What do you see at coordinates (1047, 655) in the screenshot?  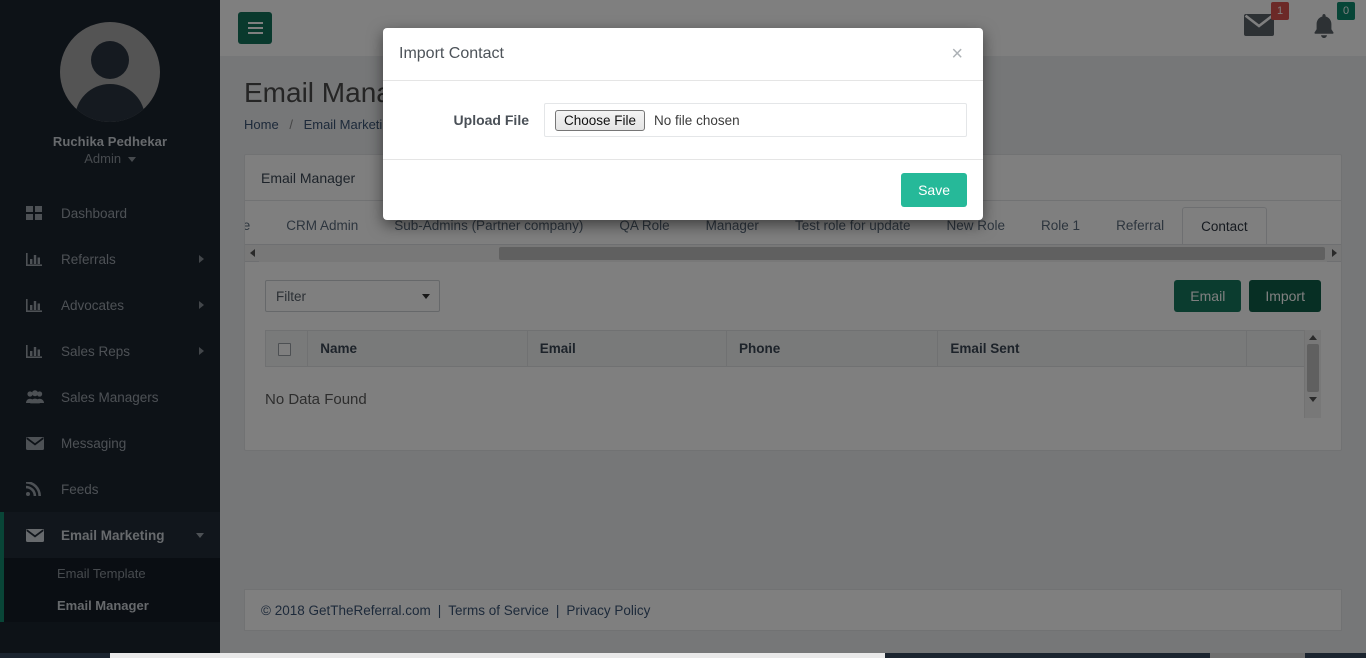 I see `strip-segment-dark` at bounding box center [1047, 655].